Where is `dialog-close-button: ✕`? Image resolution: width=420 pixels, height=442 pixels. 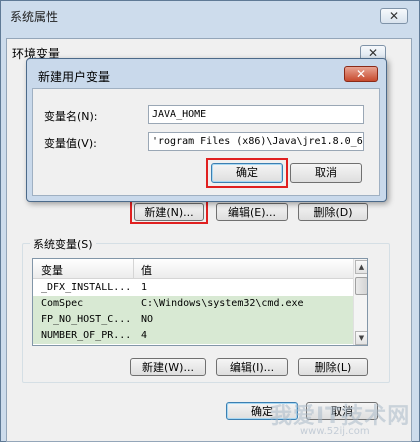 dialog-close-button: ✕ is located at coordinates (361, 74).